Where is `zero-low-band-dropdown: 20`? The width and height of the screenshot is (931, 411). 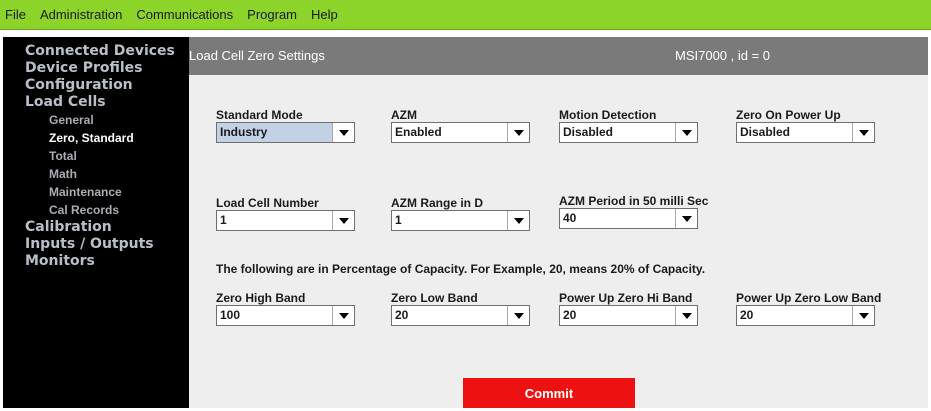 zero-low-band-dropdown: 20 is located at coordinates (460, 315).